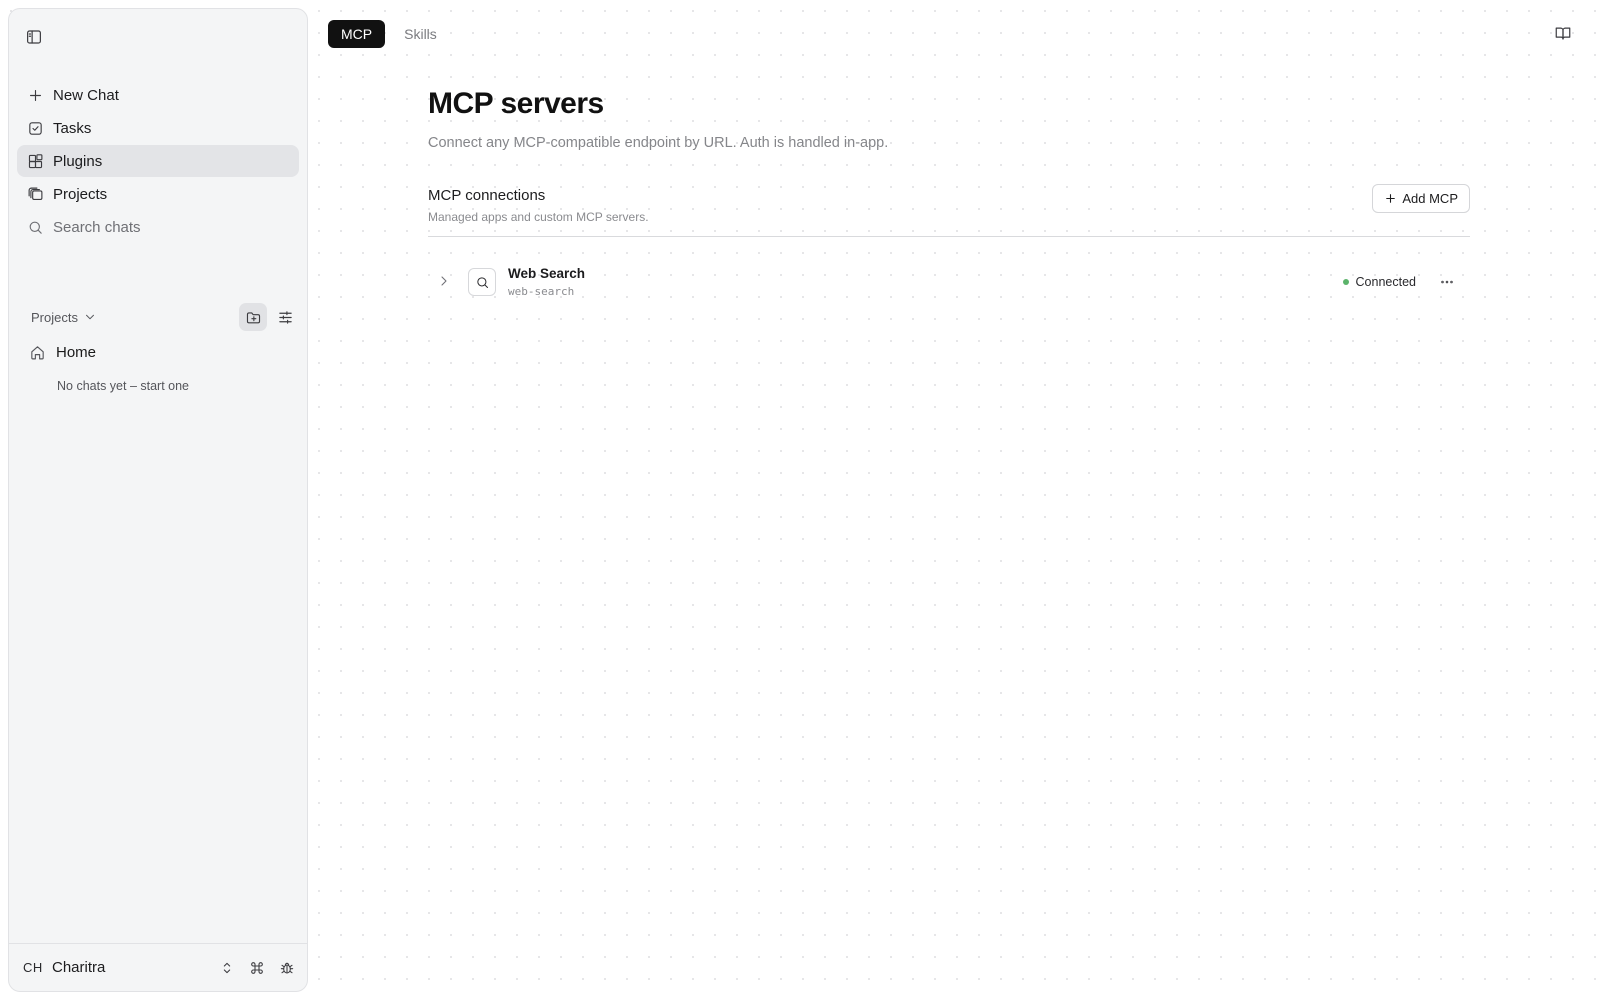 The height and width of the screenshot is (1000, 1600). I want to click on home-icon, so click(37, 352).